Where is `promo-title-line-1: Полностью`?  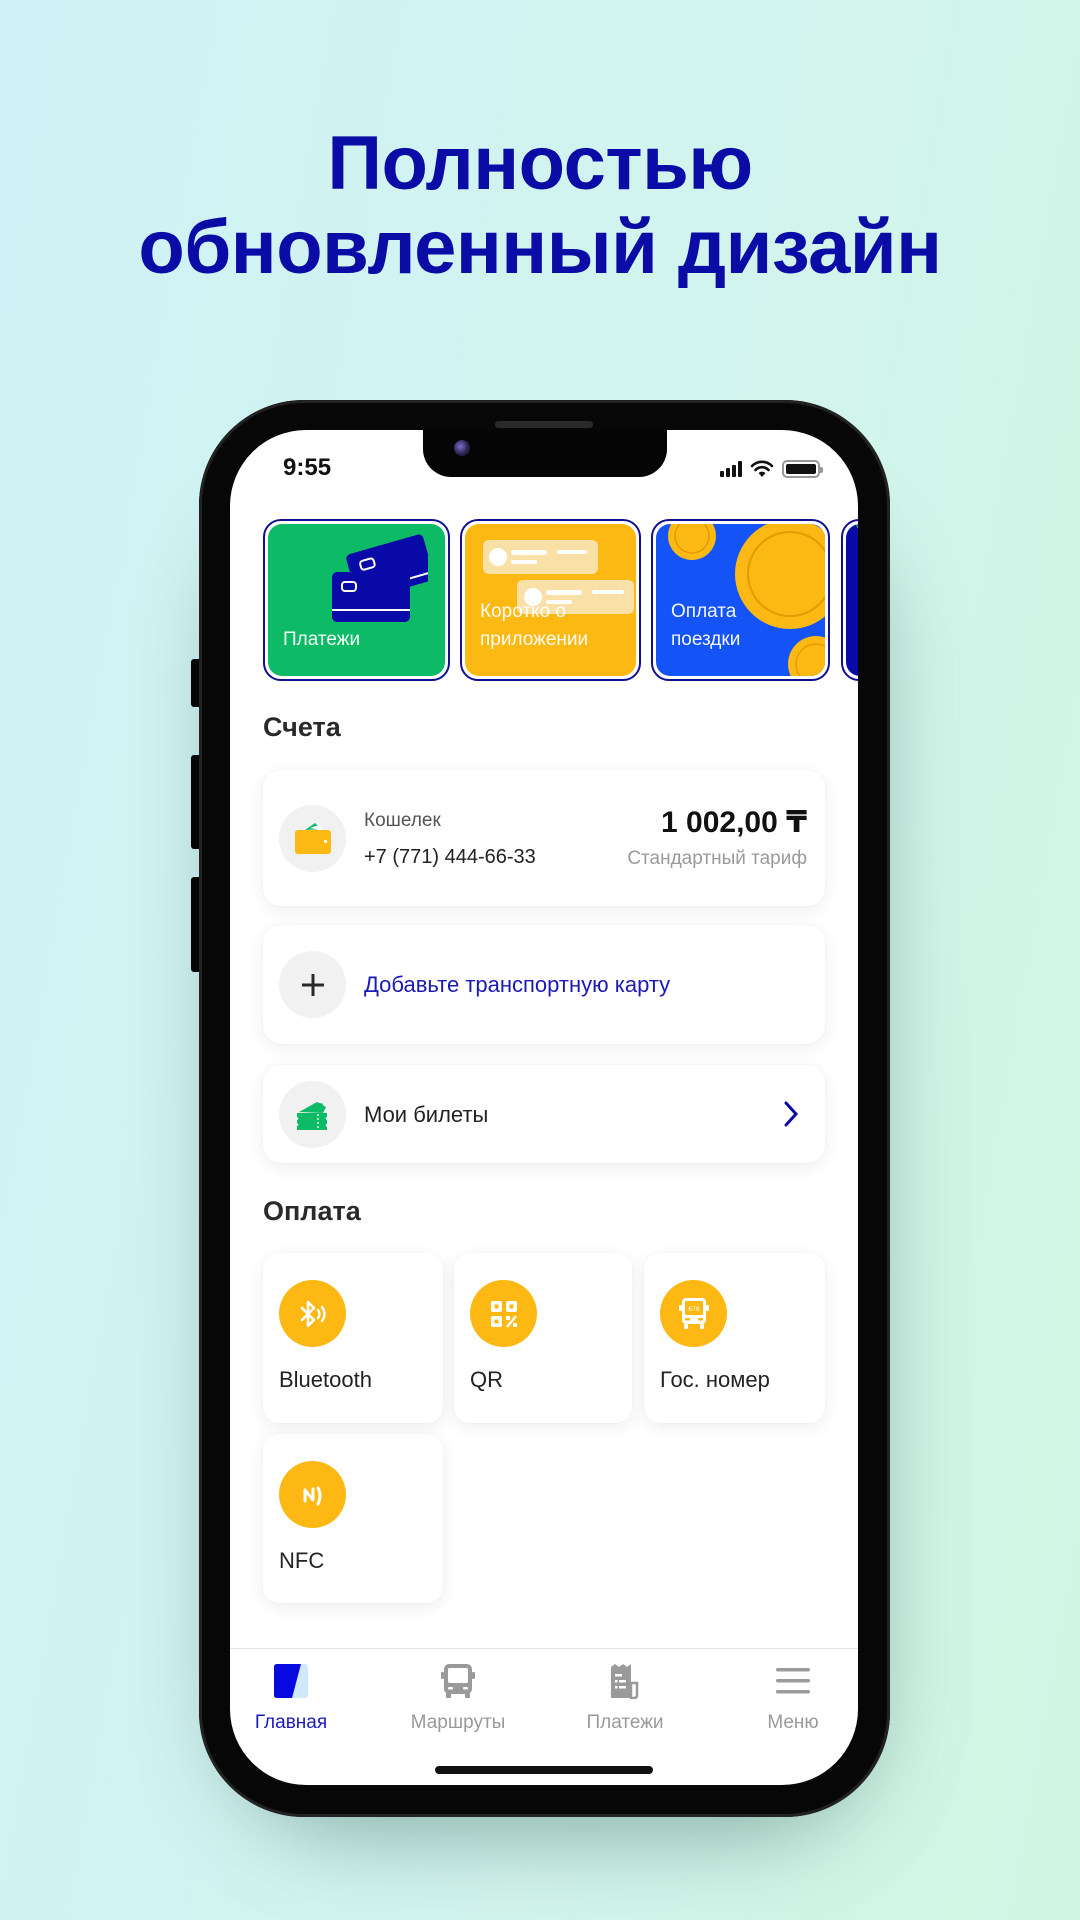 promo-title-line-1: Полностью is located at coordinates (540, 163).